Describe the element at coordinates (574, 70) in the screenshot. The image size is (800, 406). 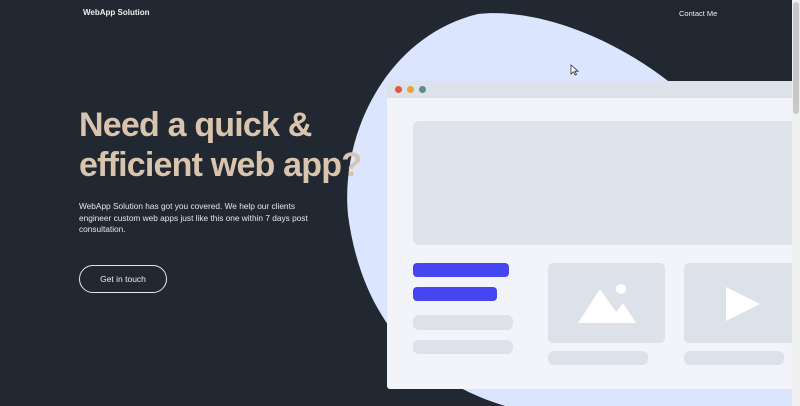
I see `mouse-pointer-icon` at that location.